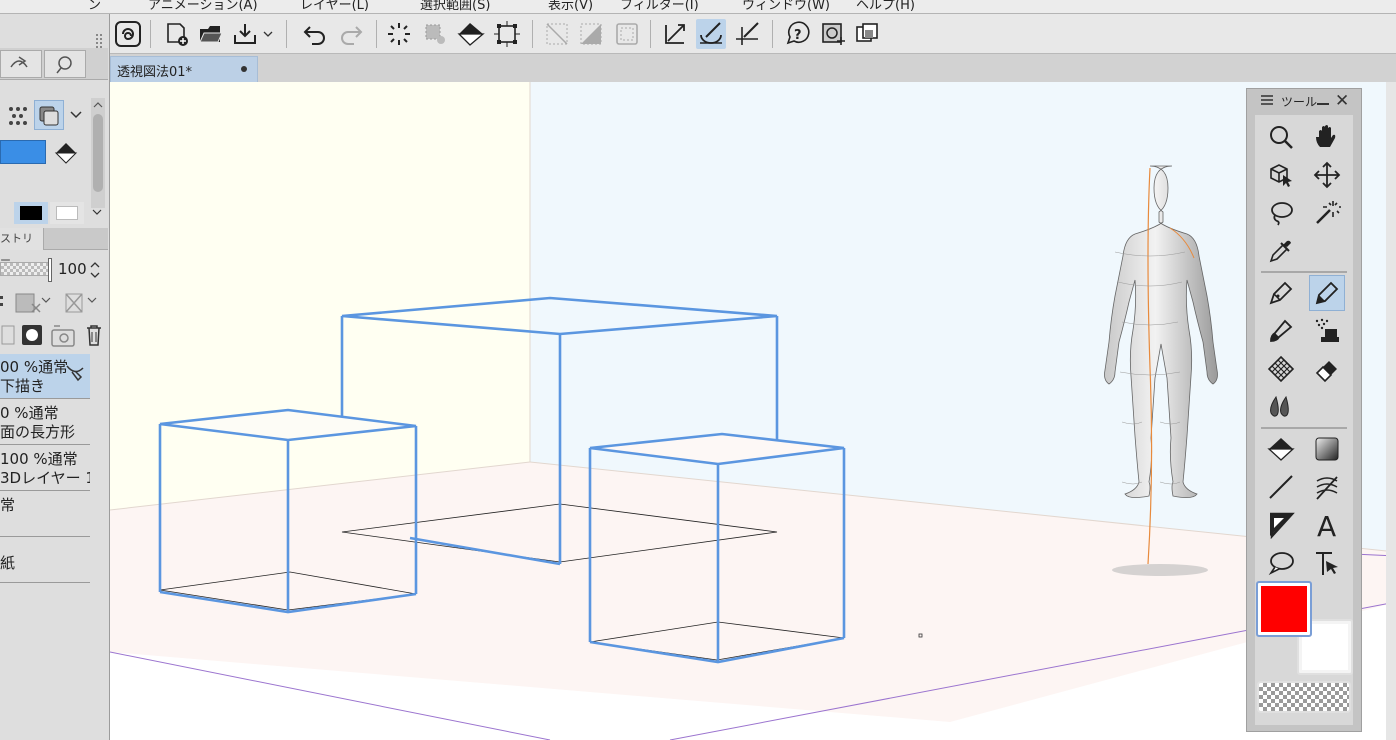 This screenshot has height=740, width=1396. I want to click on decoration-tool, so click(1281, 369).